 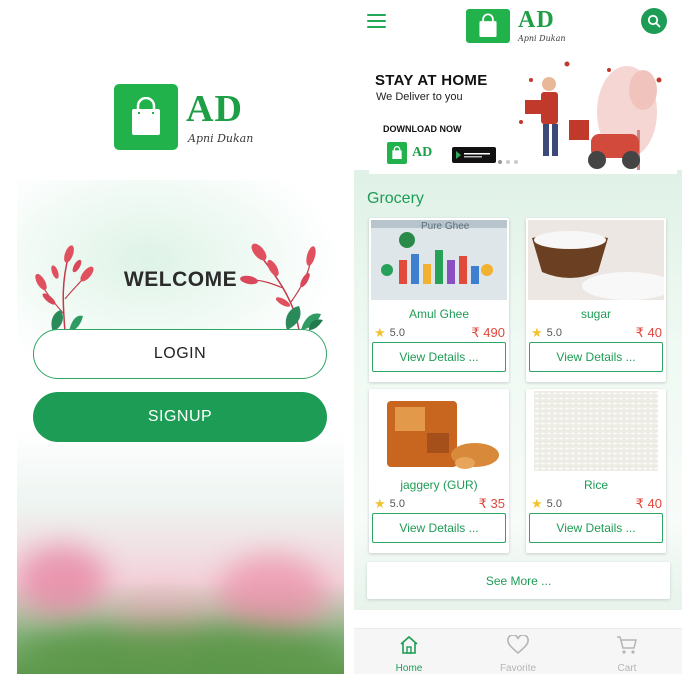 What do you see at coordinates (439, 485) in the screenshot?
I see `product-name: jaggery (GUR)` at bounding box center [439, 485].